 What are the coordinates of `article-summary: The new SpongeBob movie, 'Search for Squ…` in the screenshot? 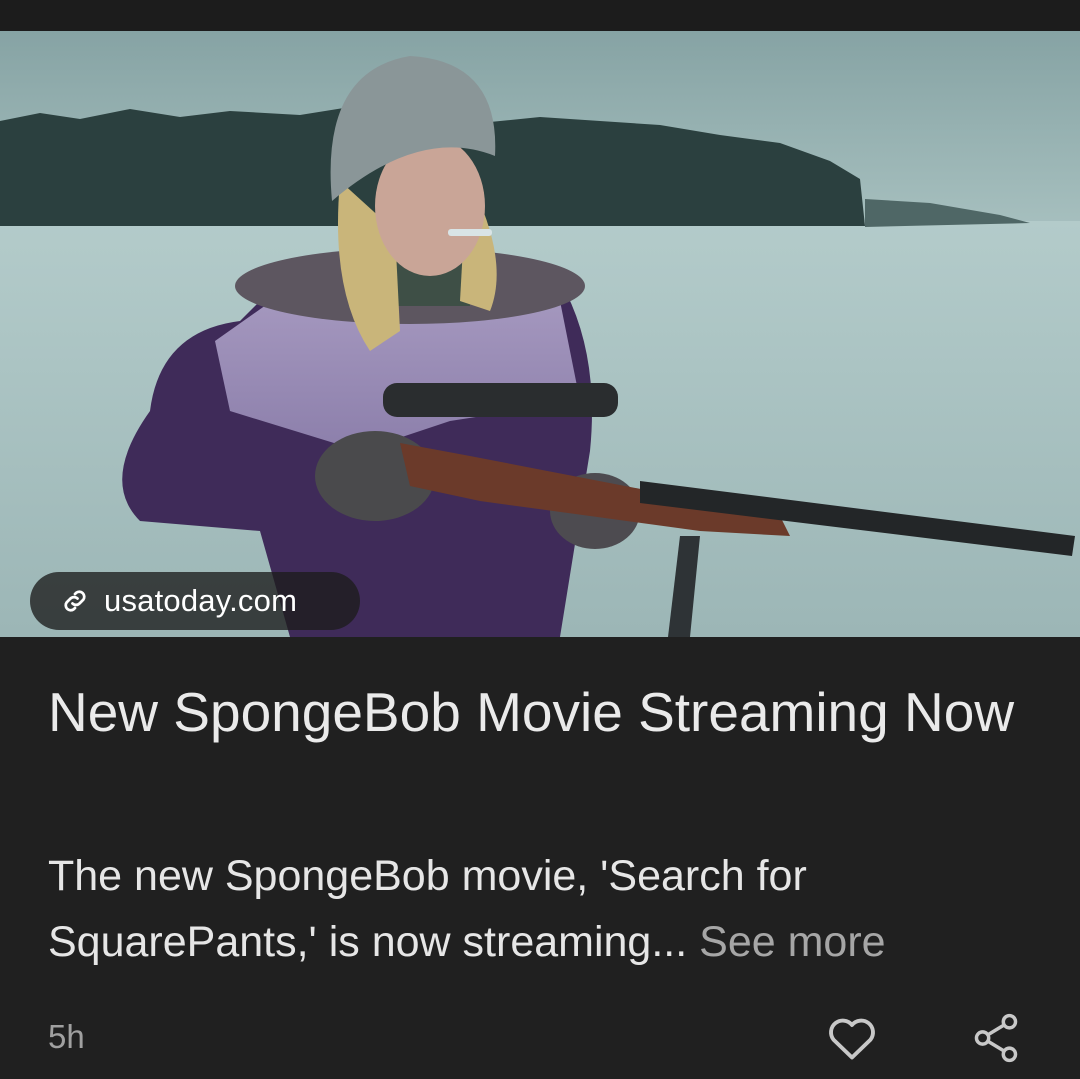 It's located at (548, 909).